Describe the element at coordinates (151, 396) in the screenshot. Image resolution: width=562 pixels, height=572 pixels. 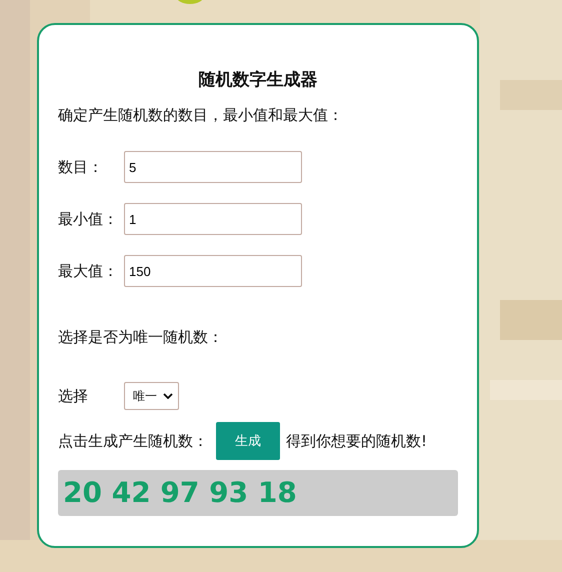
I see `select-field: 唯一` at that location.